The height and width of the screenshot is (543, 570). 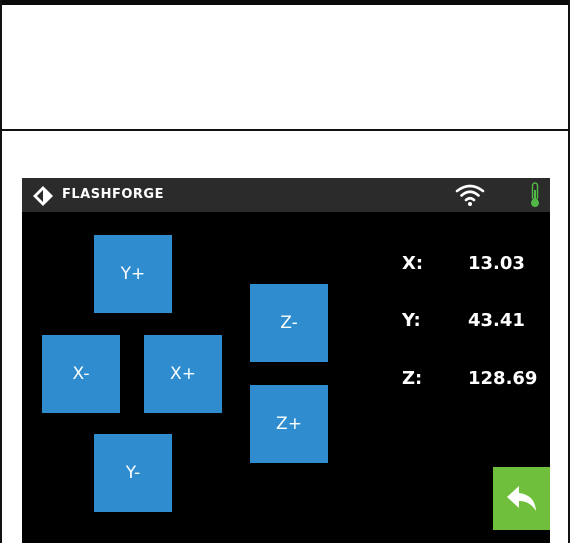 I want to click on x-plus-button: X+, so click(x=183, y=374).